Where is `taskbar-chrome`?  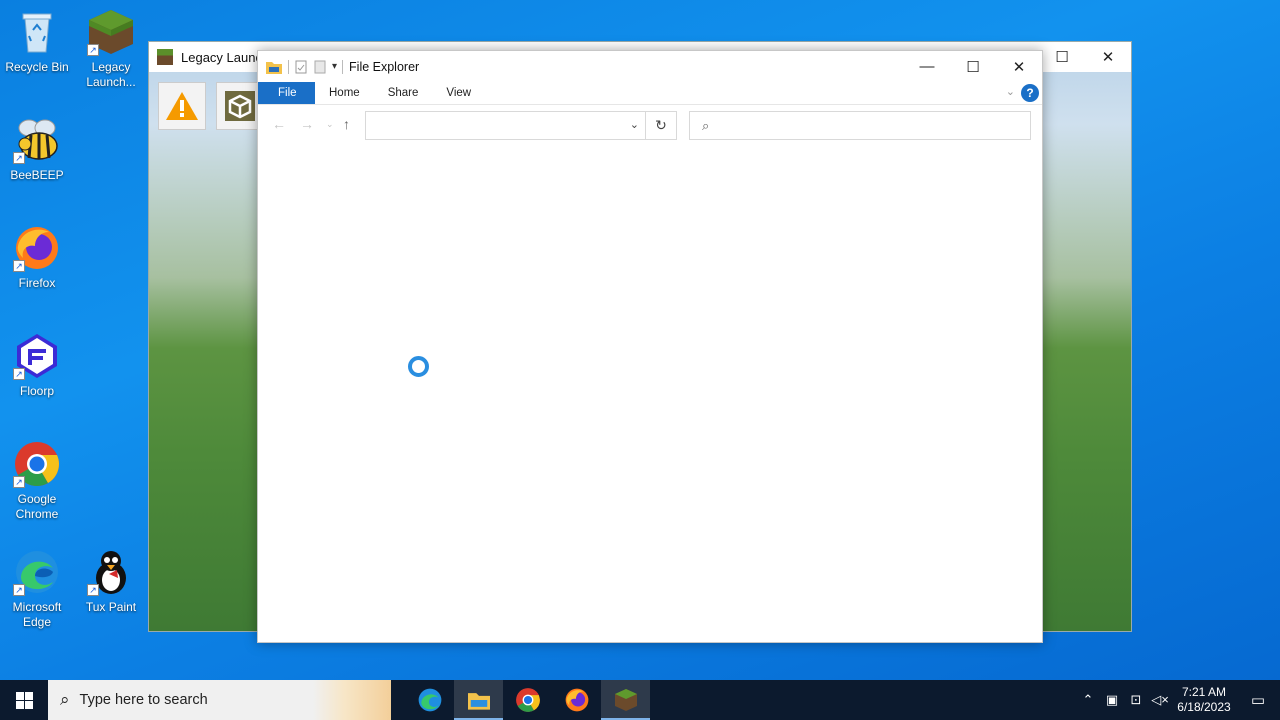 taskbar-chrome is located at coordinates (527, 700).